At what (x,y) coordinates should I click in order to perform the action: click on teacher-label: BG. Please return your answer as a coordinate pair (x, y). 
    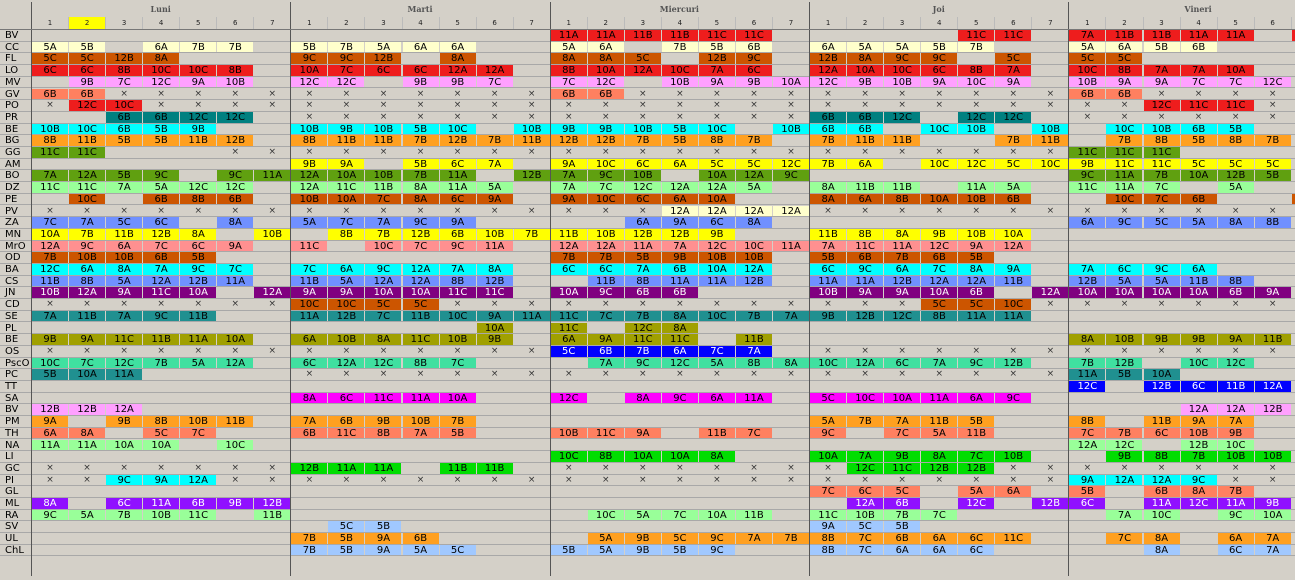
    Looking at the image, I should click on (15, 141).